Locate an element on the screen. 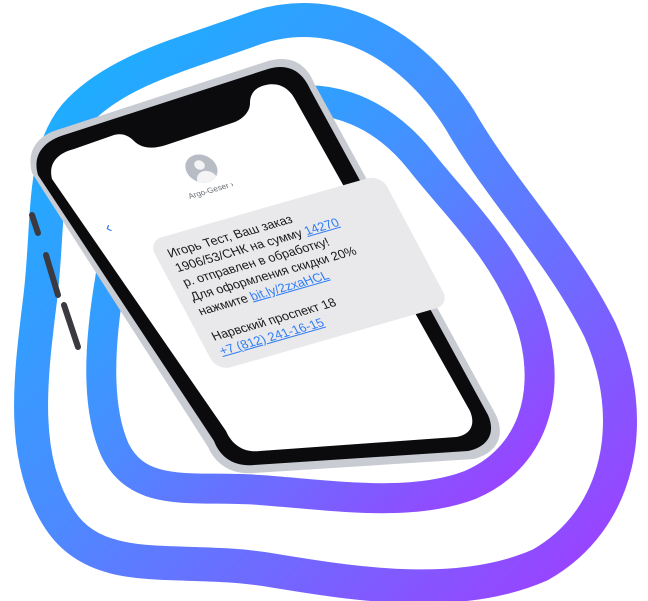  person-icon is located at coordinates (201, 168).